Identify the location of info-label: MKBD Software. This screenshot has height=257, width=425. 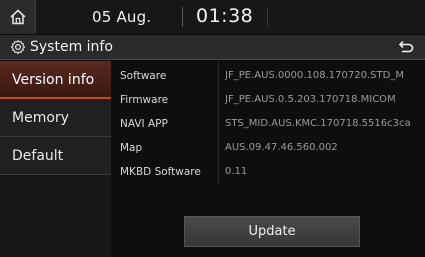
(160, 172).